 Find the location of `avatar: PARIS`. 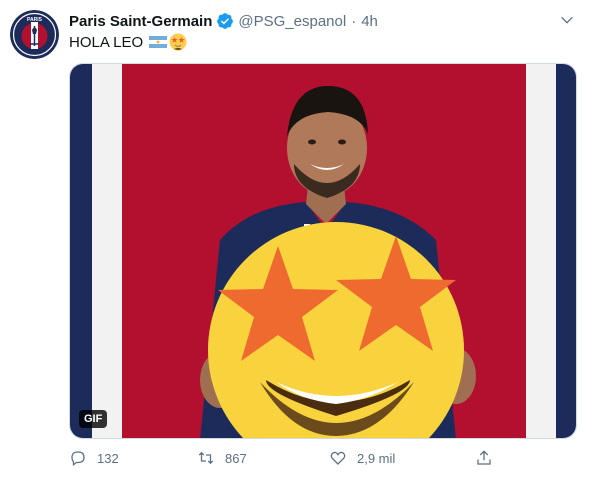

avatar: PARIS is located at coordinates (34, 34).